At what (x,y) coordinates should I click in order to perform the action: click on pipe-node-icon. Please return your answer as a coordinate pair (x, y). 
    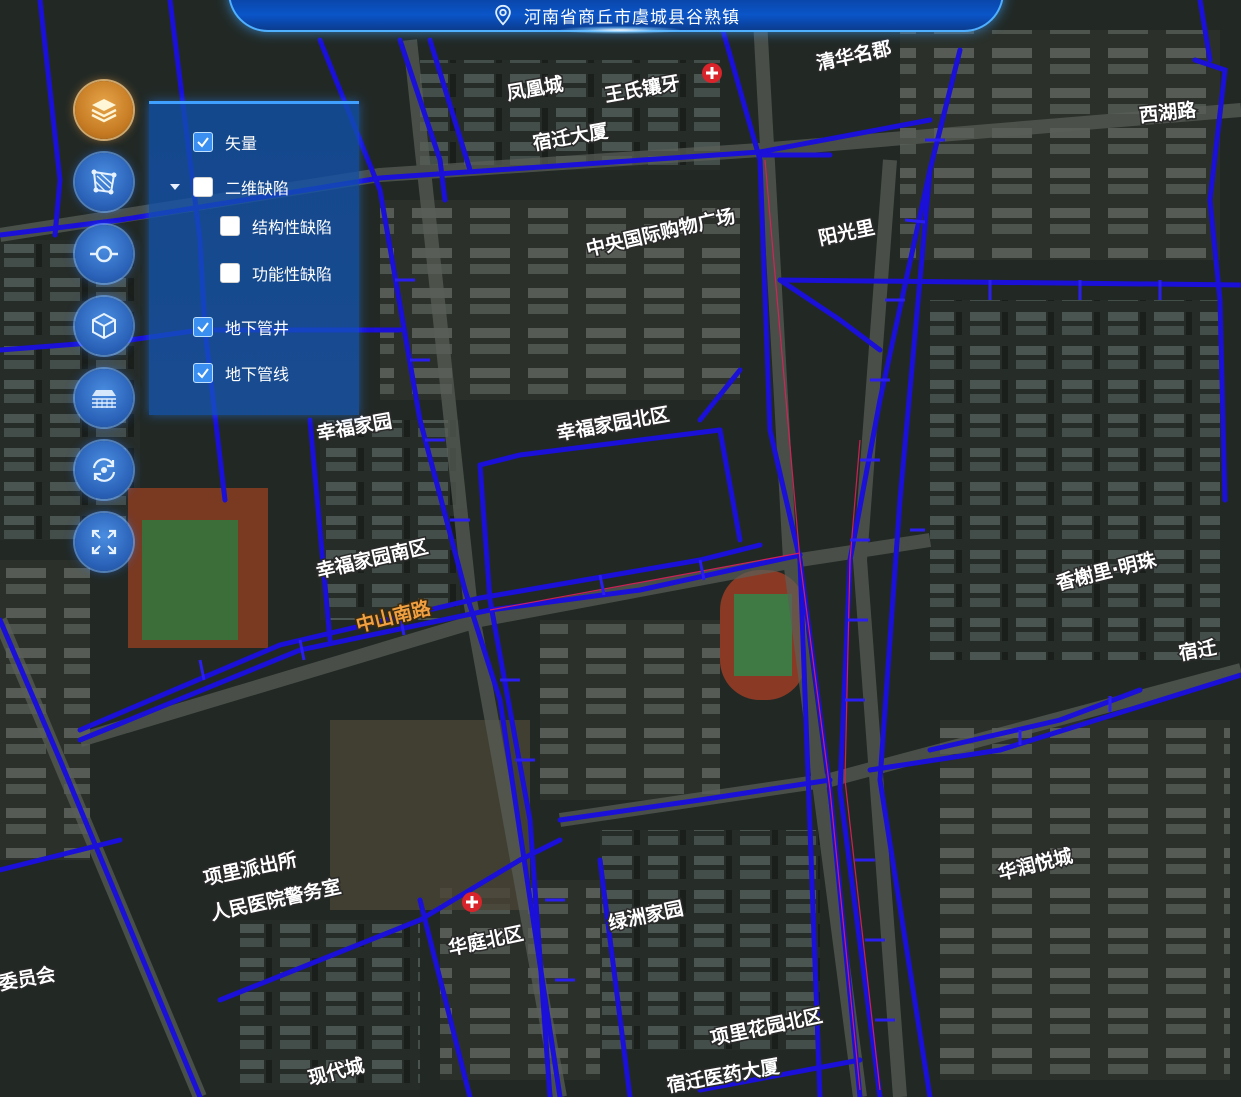
    Looking at the image, I should click on (104, 254).